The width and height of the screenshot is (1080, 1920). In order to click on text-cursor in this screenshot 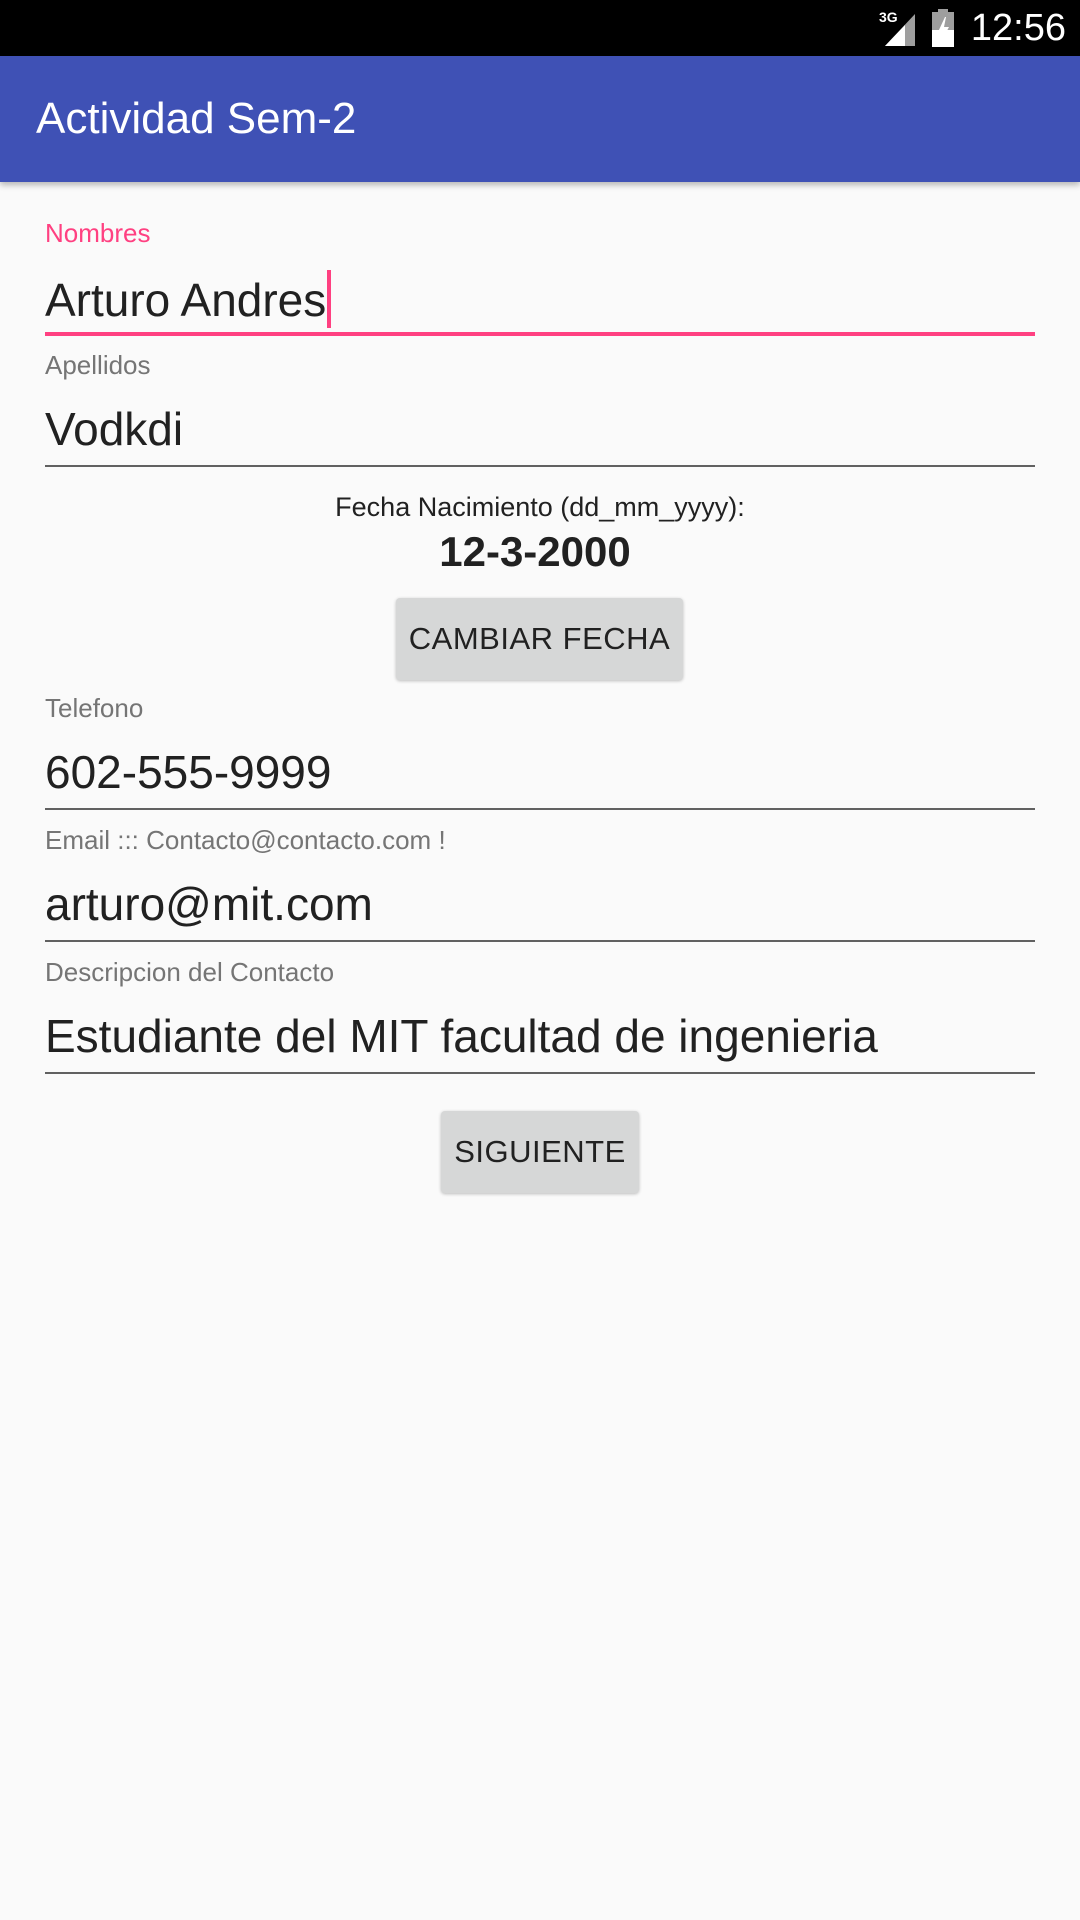, I will do `click(329, 299)`.